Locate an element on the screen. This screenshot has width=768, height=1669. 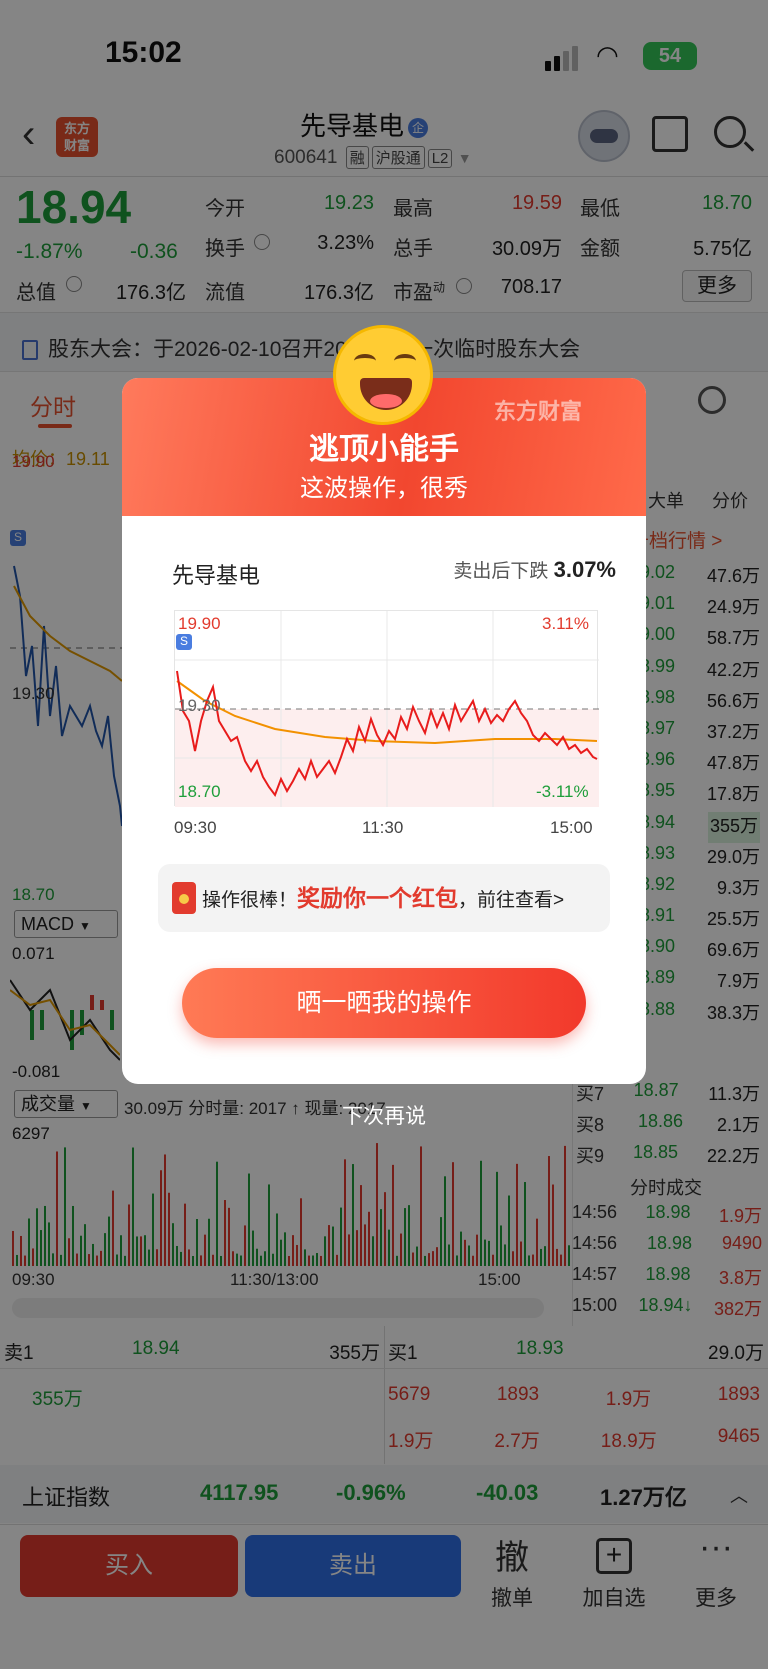
sell-marker-icon: S is located at coordinates (184, 642).